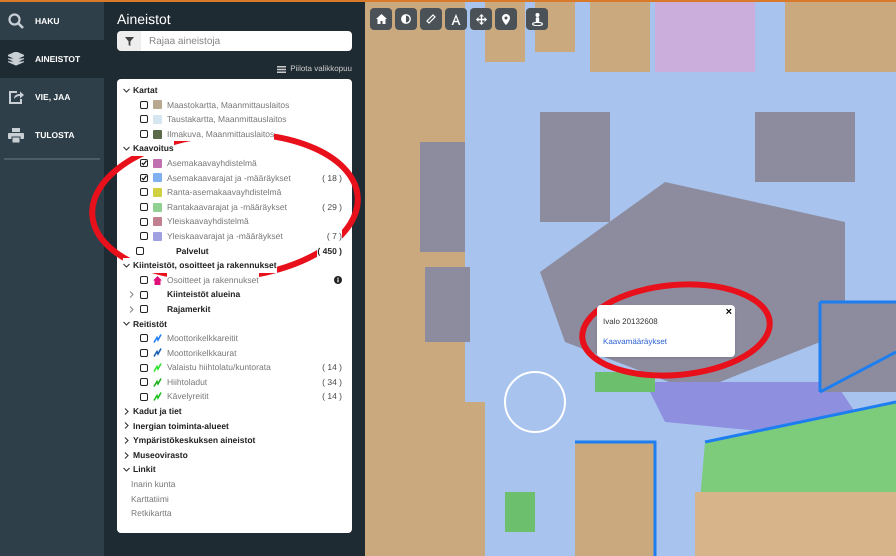  Describe the element at coordinates (729, 312) in the screenshot. I see `close-button: ×` at that location.